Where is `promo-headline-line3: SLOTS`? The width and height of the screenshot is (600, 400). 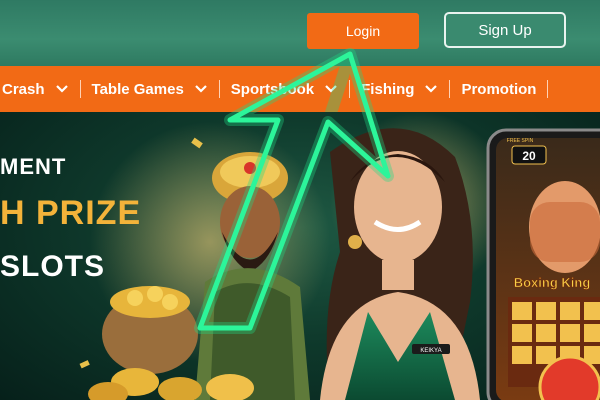
promo-headline-line3: SLOTS is located at coordinates (53, 266).